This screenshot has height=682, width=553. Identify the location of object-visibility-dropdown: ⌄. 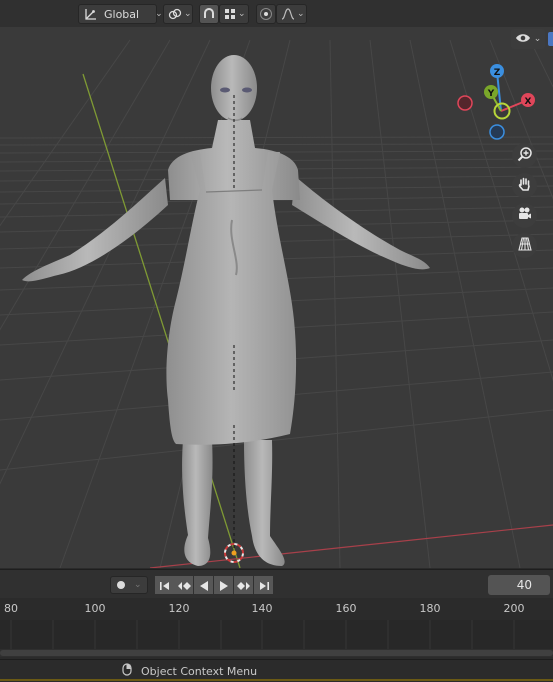
(528, 39).